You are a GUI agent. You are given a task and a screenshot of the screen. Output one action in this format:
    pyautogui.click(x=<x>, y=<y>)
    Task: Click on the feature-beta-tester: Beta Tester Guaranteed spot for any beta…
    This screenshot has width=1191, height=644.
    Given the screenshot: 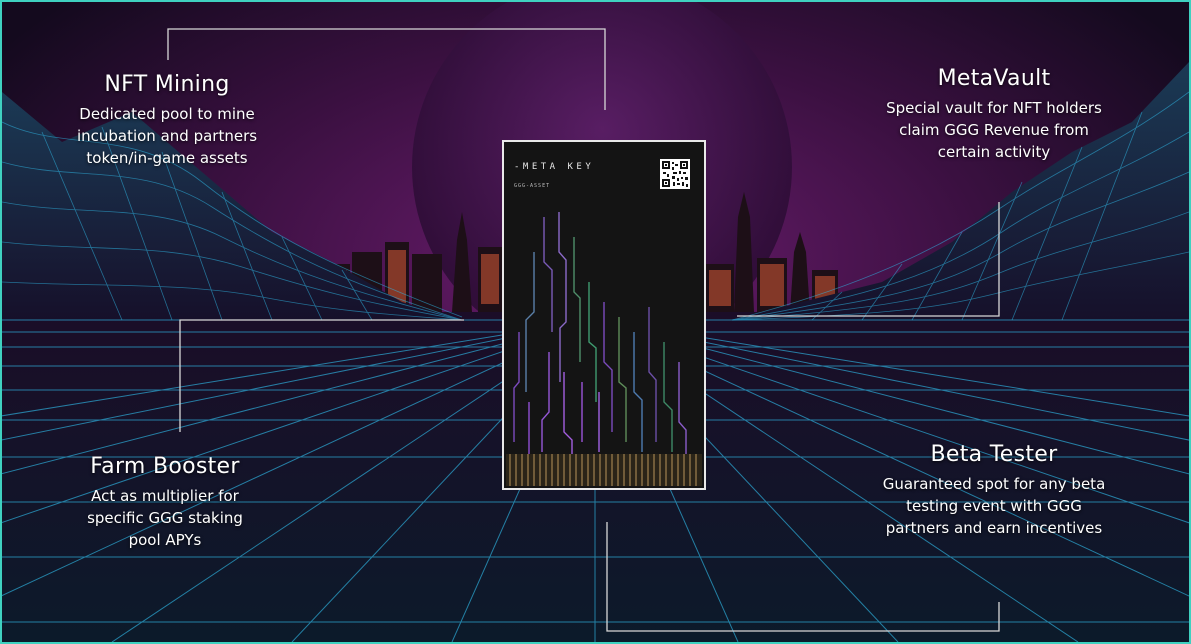 What is the action you would take?
    pyautogui.click(x=994, y=490)
    